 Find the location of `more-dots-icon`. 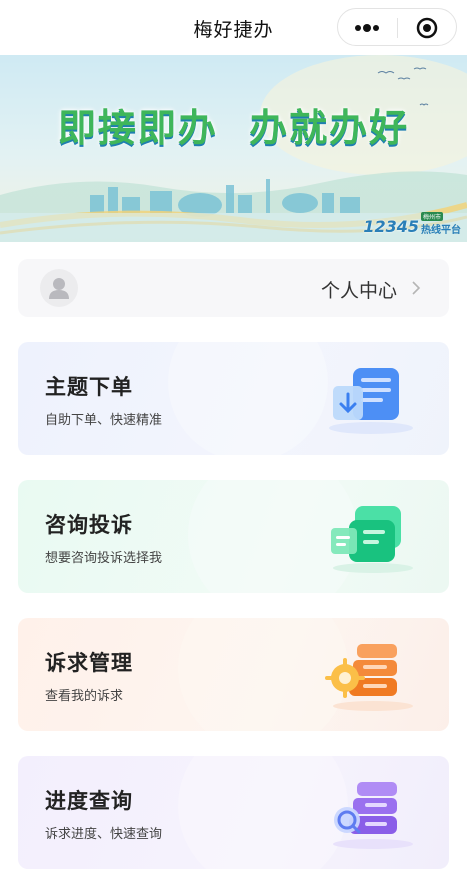

more-dots-icon is located at coordinates (367, 28).